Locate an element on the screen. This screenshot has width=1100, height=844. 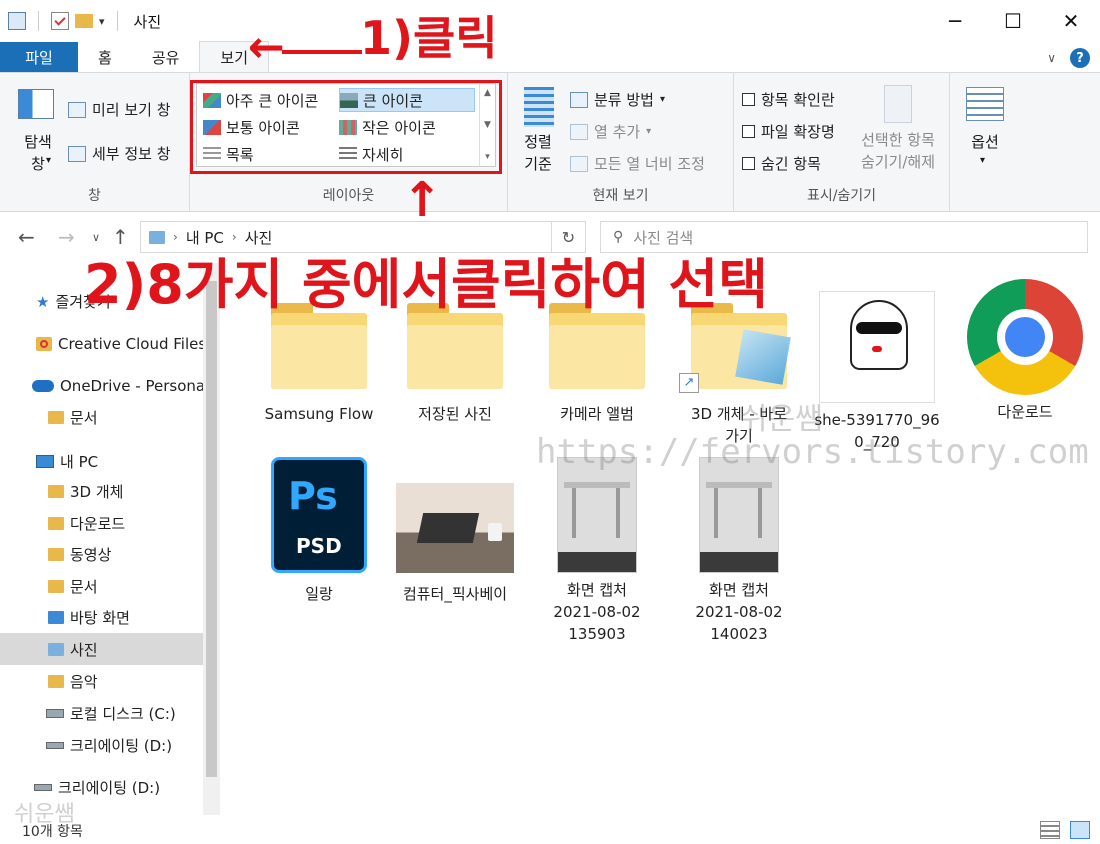
current-view-group: 정렬 기준 분류 방법 ▾ 열 추가 ▾ 모든 열 너비 조정 현재 보기 is located at coordinates (621, 142).